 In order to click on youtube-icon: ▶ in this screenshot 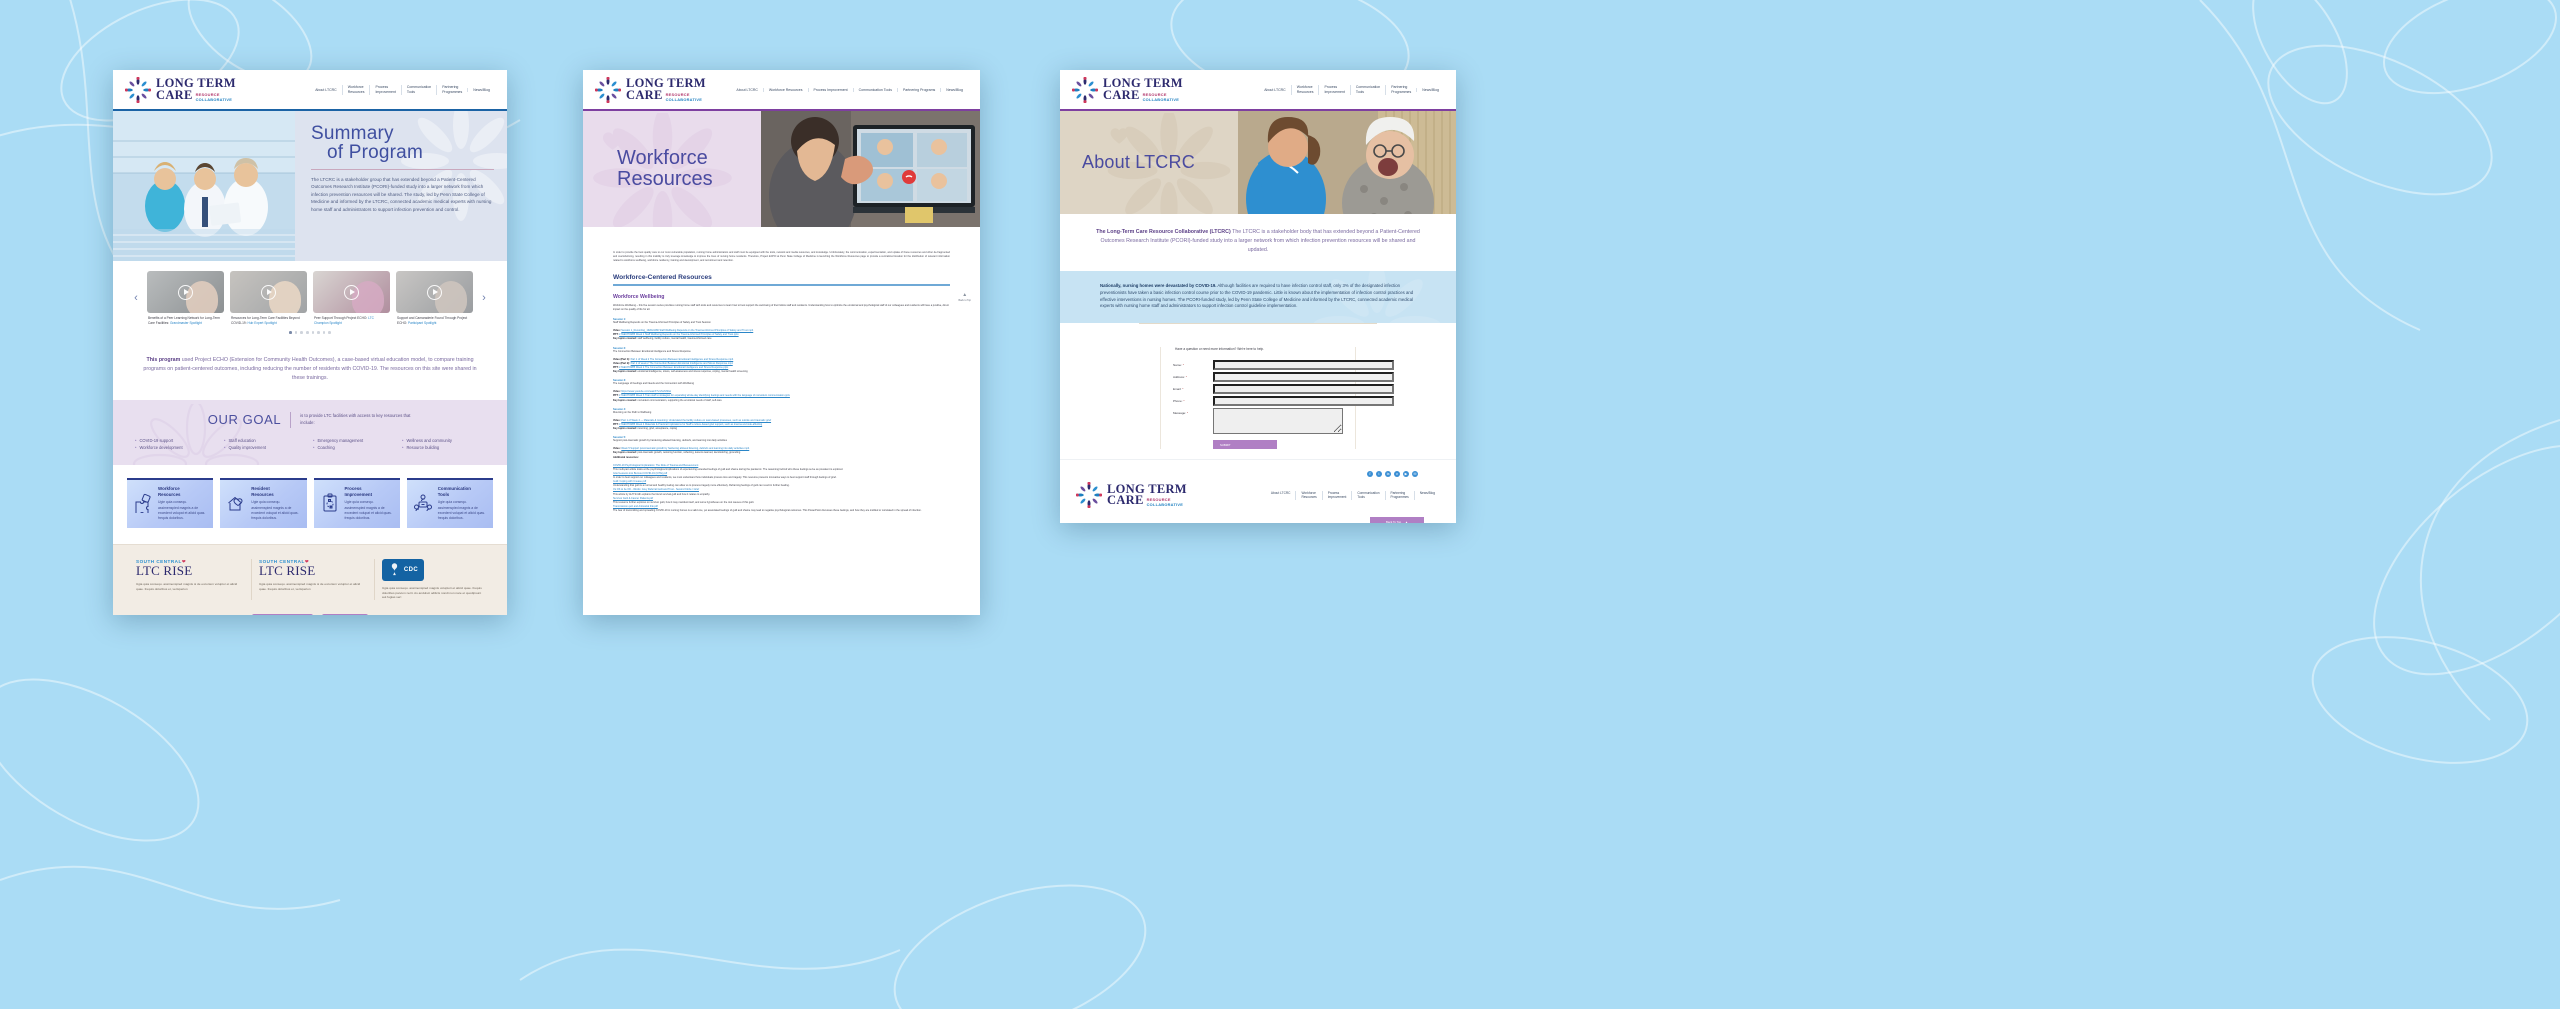, I will do `click(1406, 474)`.